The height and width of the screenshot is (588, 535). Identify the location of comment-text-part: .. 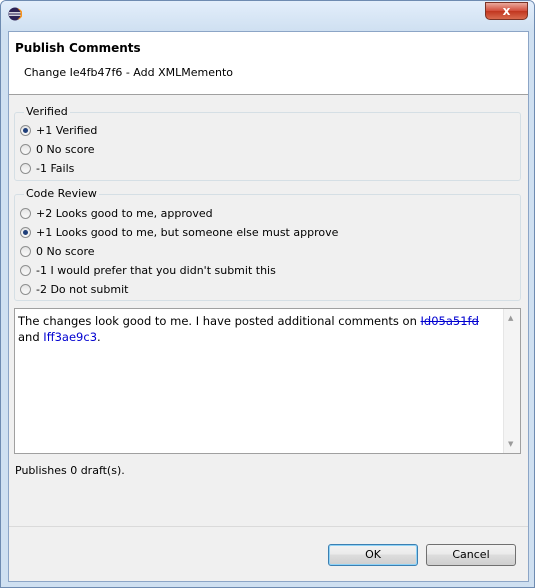
(99, 337).